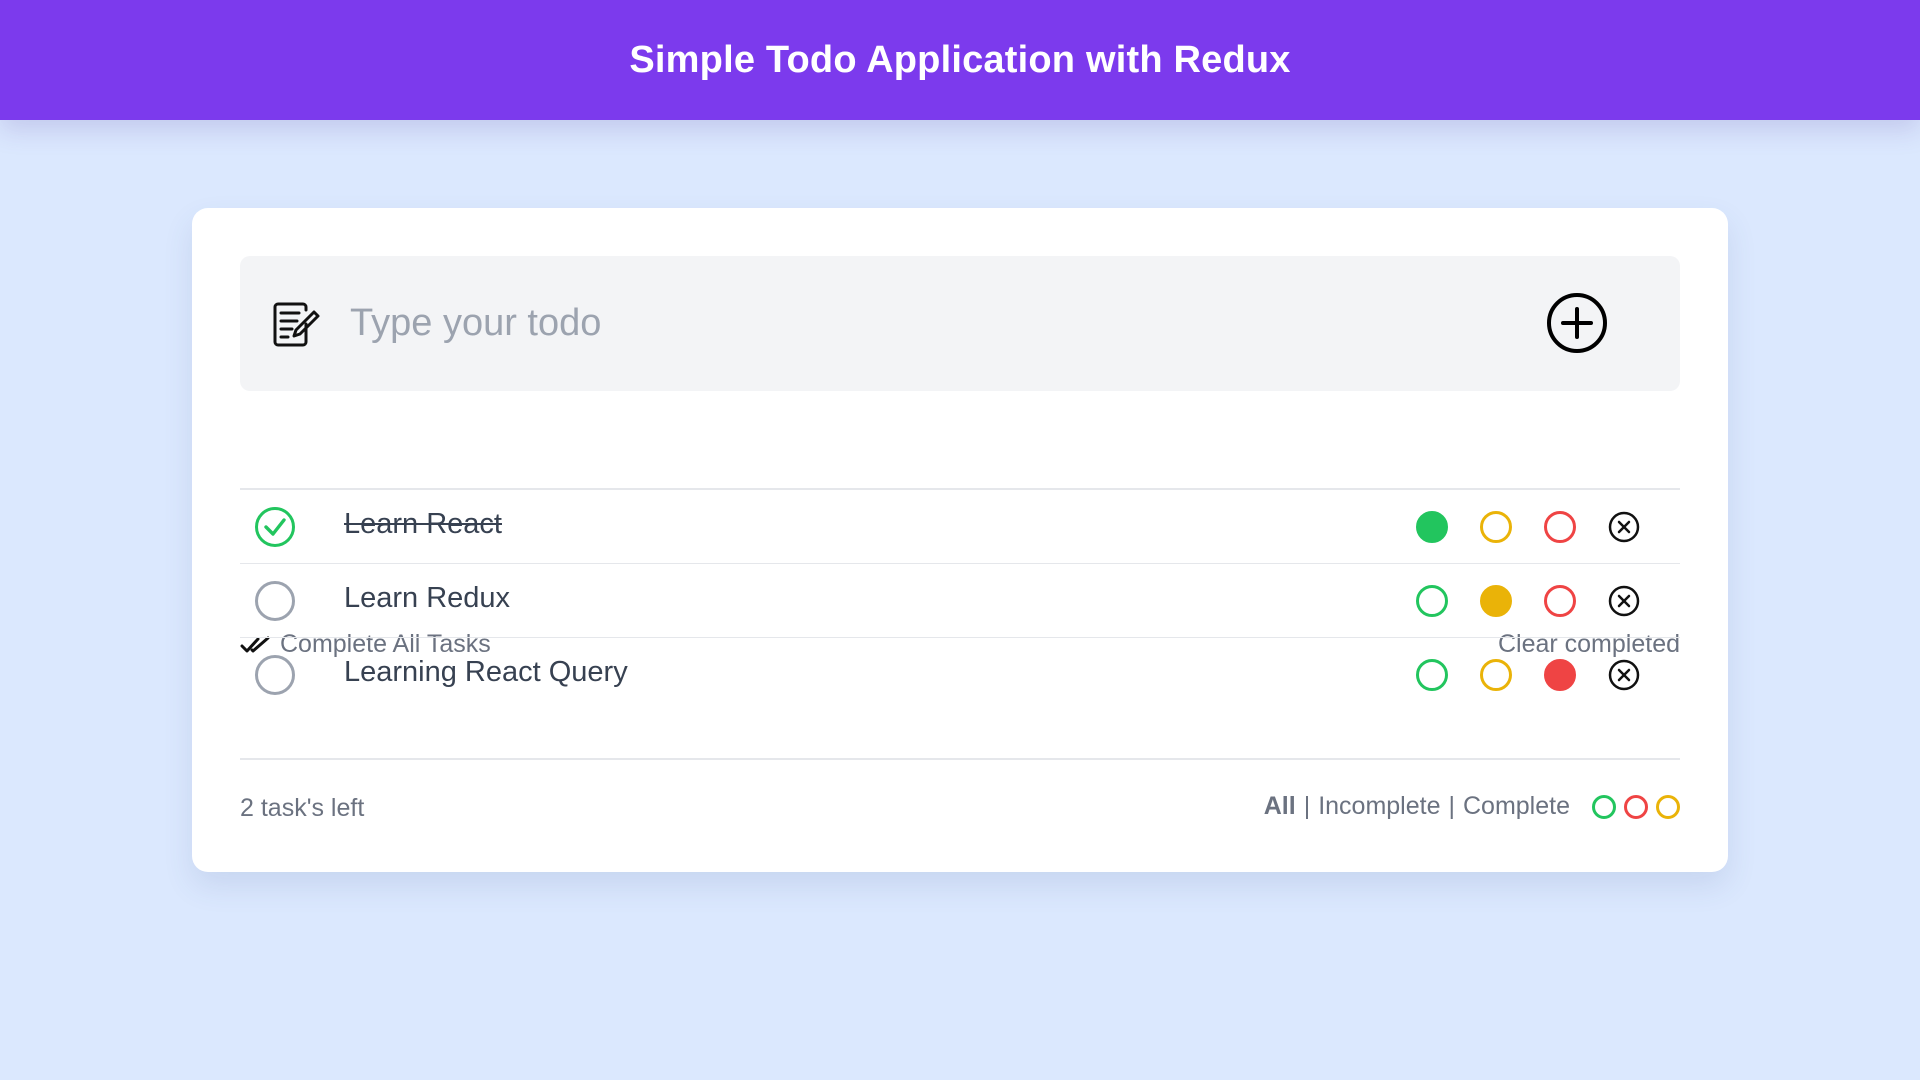 Image resolution: width=1920 pixels, height=1080 pixels. Describe the element at coordinates (960, 675) in the screenshot. I see `todo-row: Learning React Query` at that location.